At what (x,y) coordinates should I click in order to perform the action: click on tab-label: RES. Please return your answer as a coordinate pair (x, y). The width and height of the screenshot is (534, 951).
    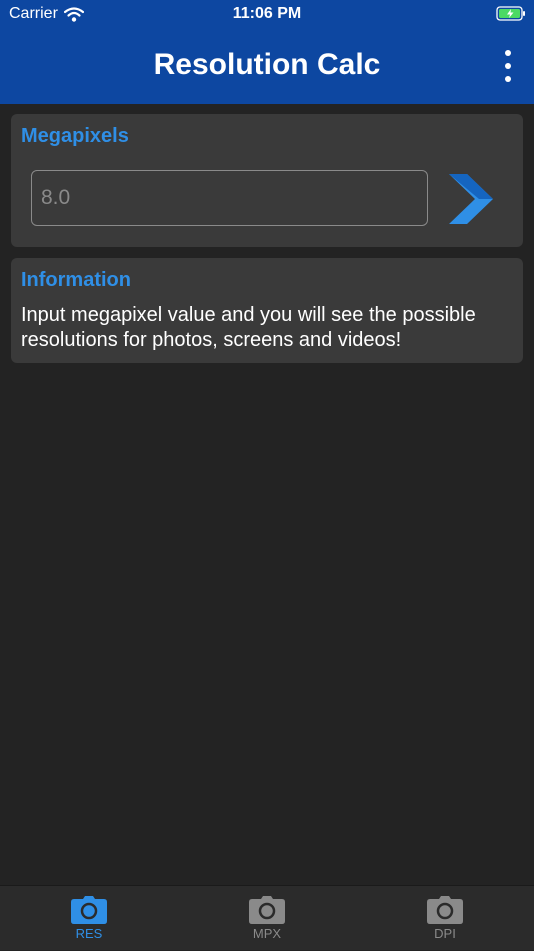
    Looking at the image, I should click on (89, 933).